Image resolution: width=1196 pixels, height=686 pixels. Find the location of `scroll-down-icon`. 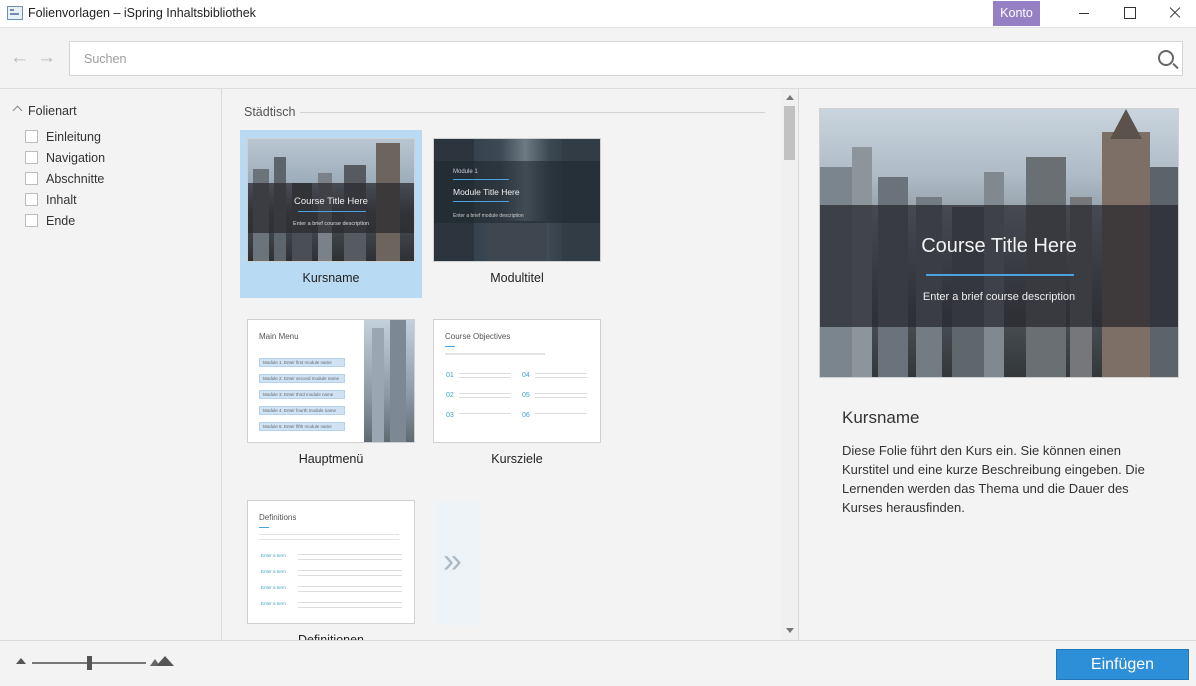

scroll-down-icon is located at coordinates (790, 630).